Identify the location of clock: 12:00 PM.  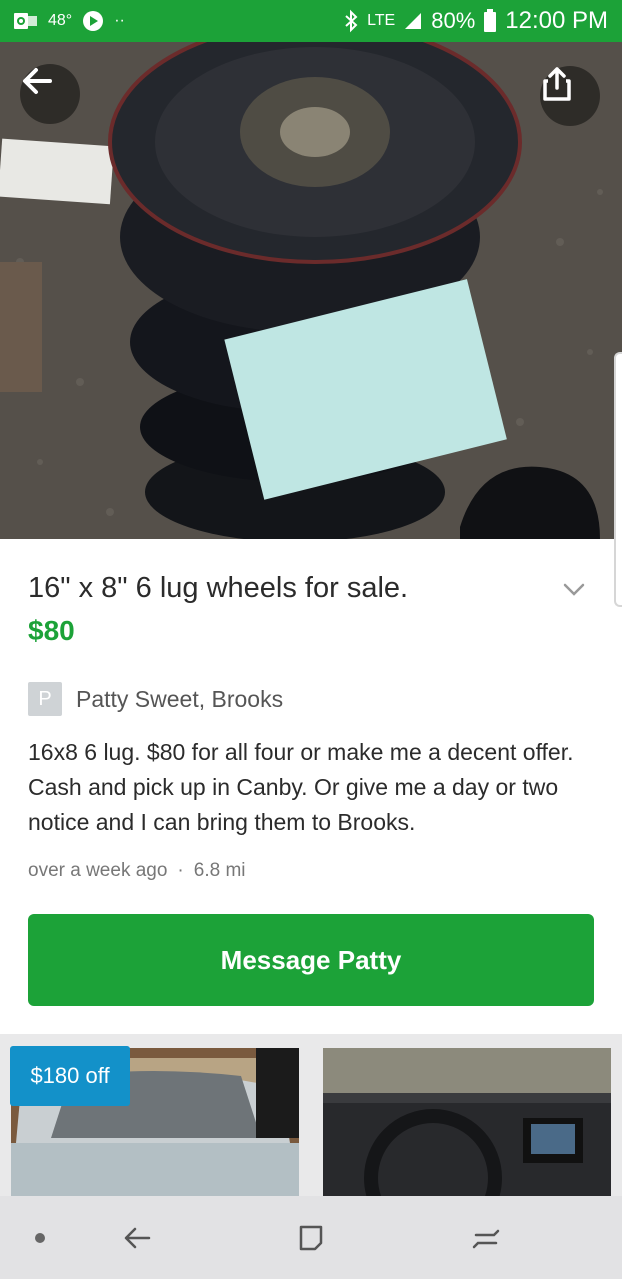
(556, 20).